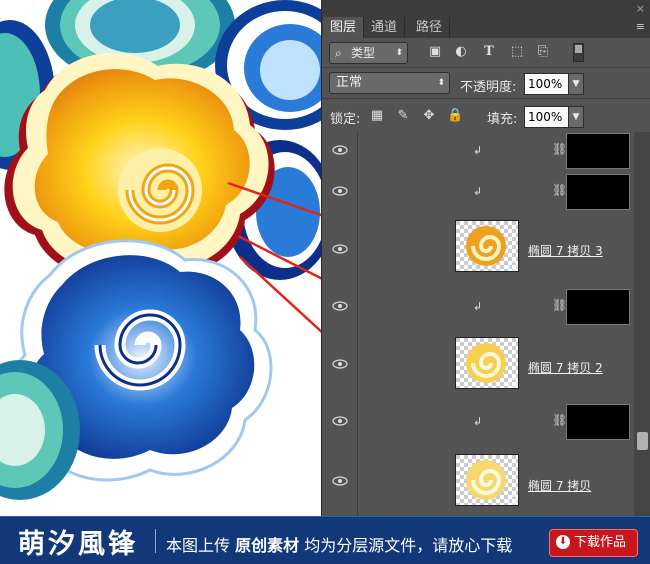 The width and height of the screenshot is (650, 564). Describe the element at coordinates (576, 117) in the screenshot. I see `fill-dropdown-button: ▼` at that location.